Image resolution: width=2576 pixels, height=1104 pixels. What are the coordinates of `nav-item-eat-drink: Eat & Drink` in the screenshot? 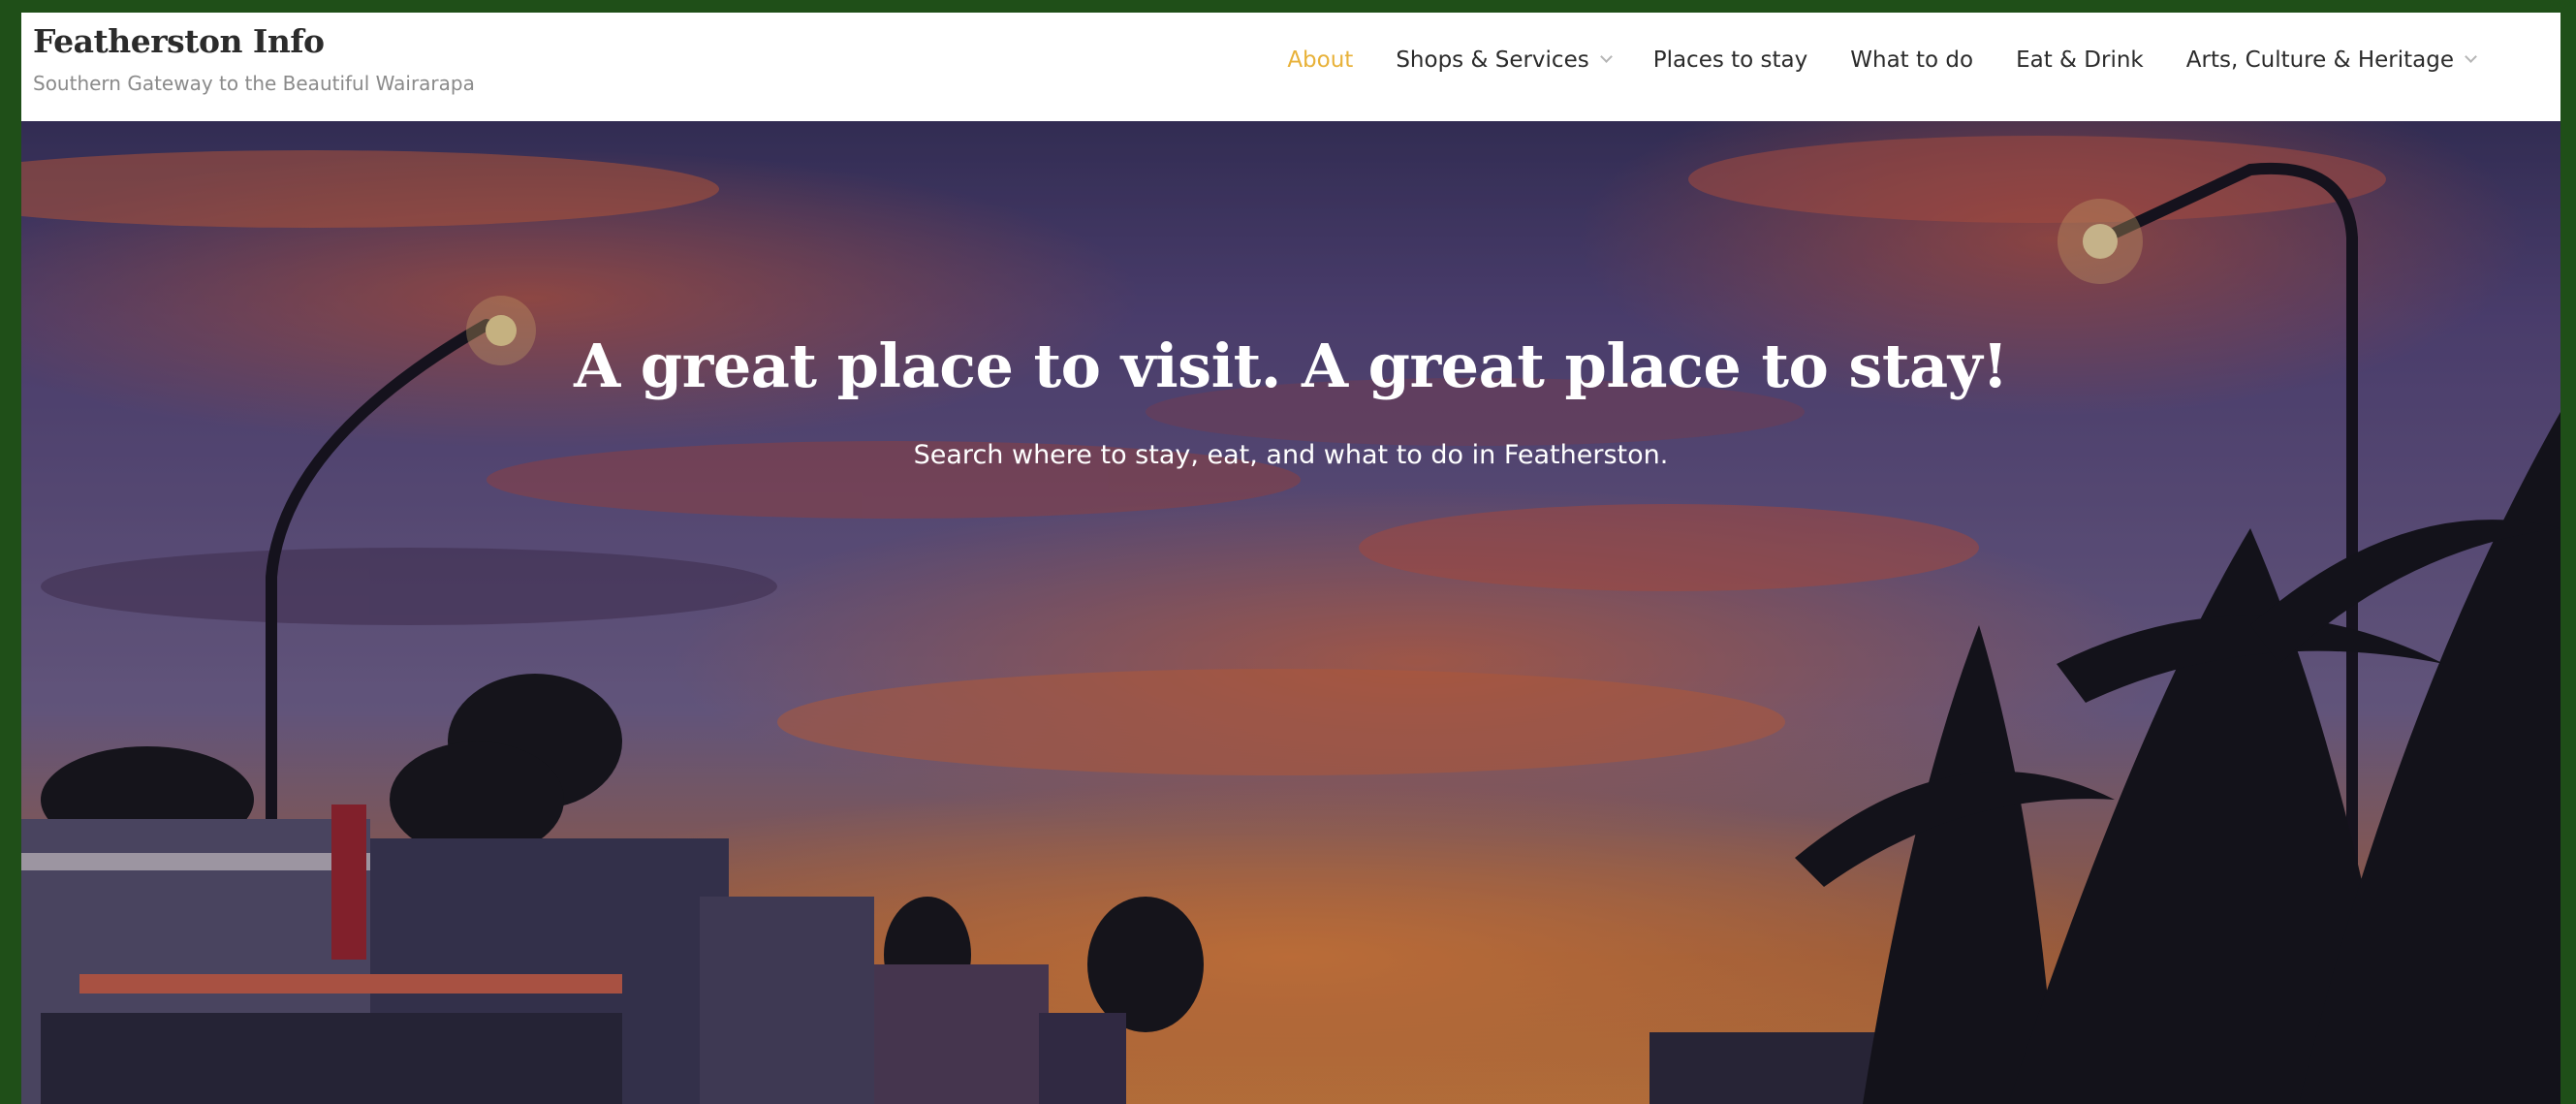 It's located at (2080, 60).